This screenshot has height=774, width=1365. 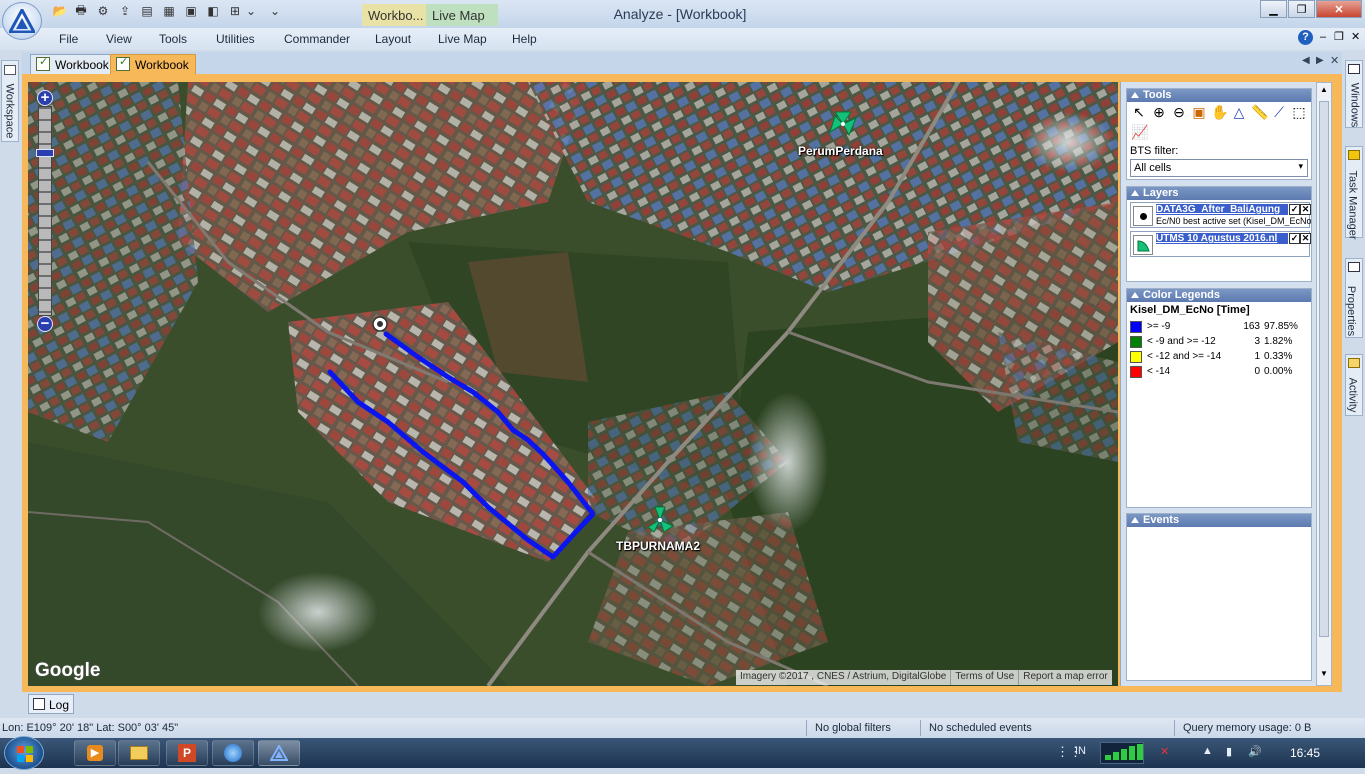 What do you see at coordinates (60, 11) in the screenshot?
I see `open-icon: 📂` at bounding box center [60, 11].